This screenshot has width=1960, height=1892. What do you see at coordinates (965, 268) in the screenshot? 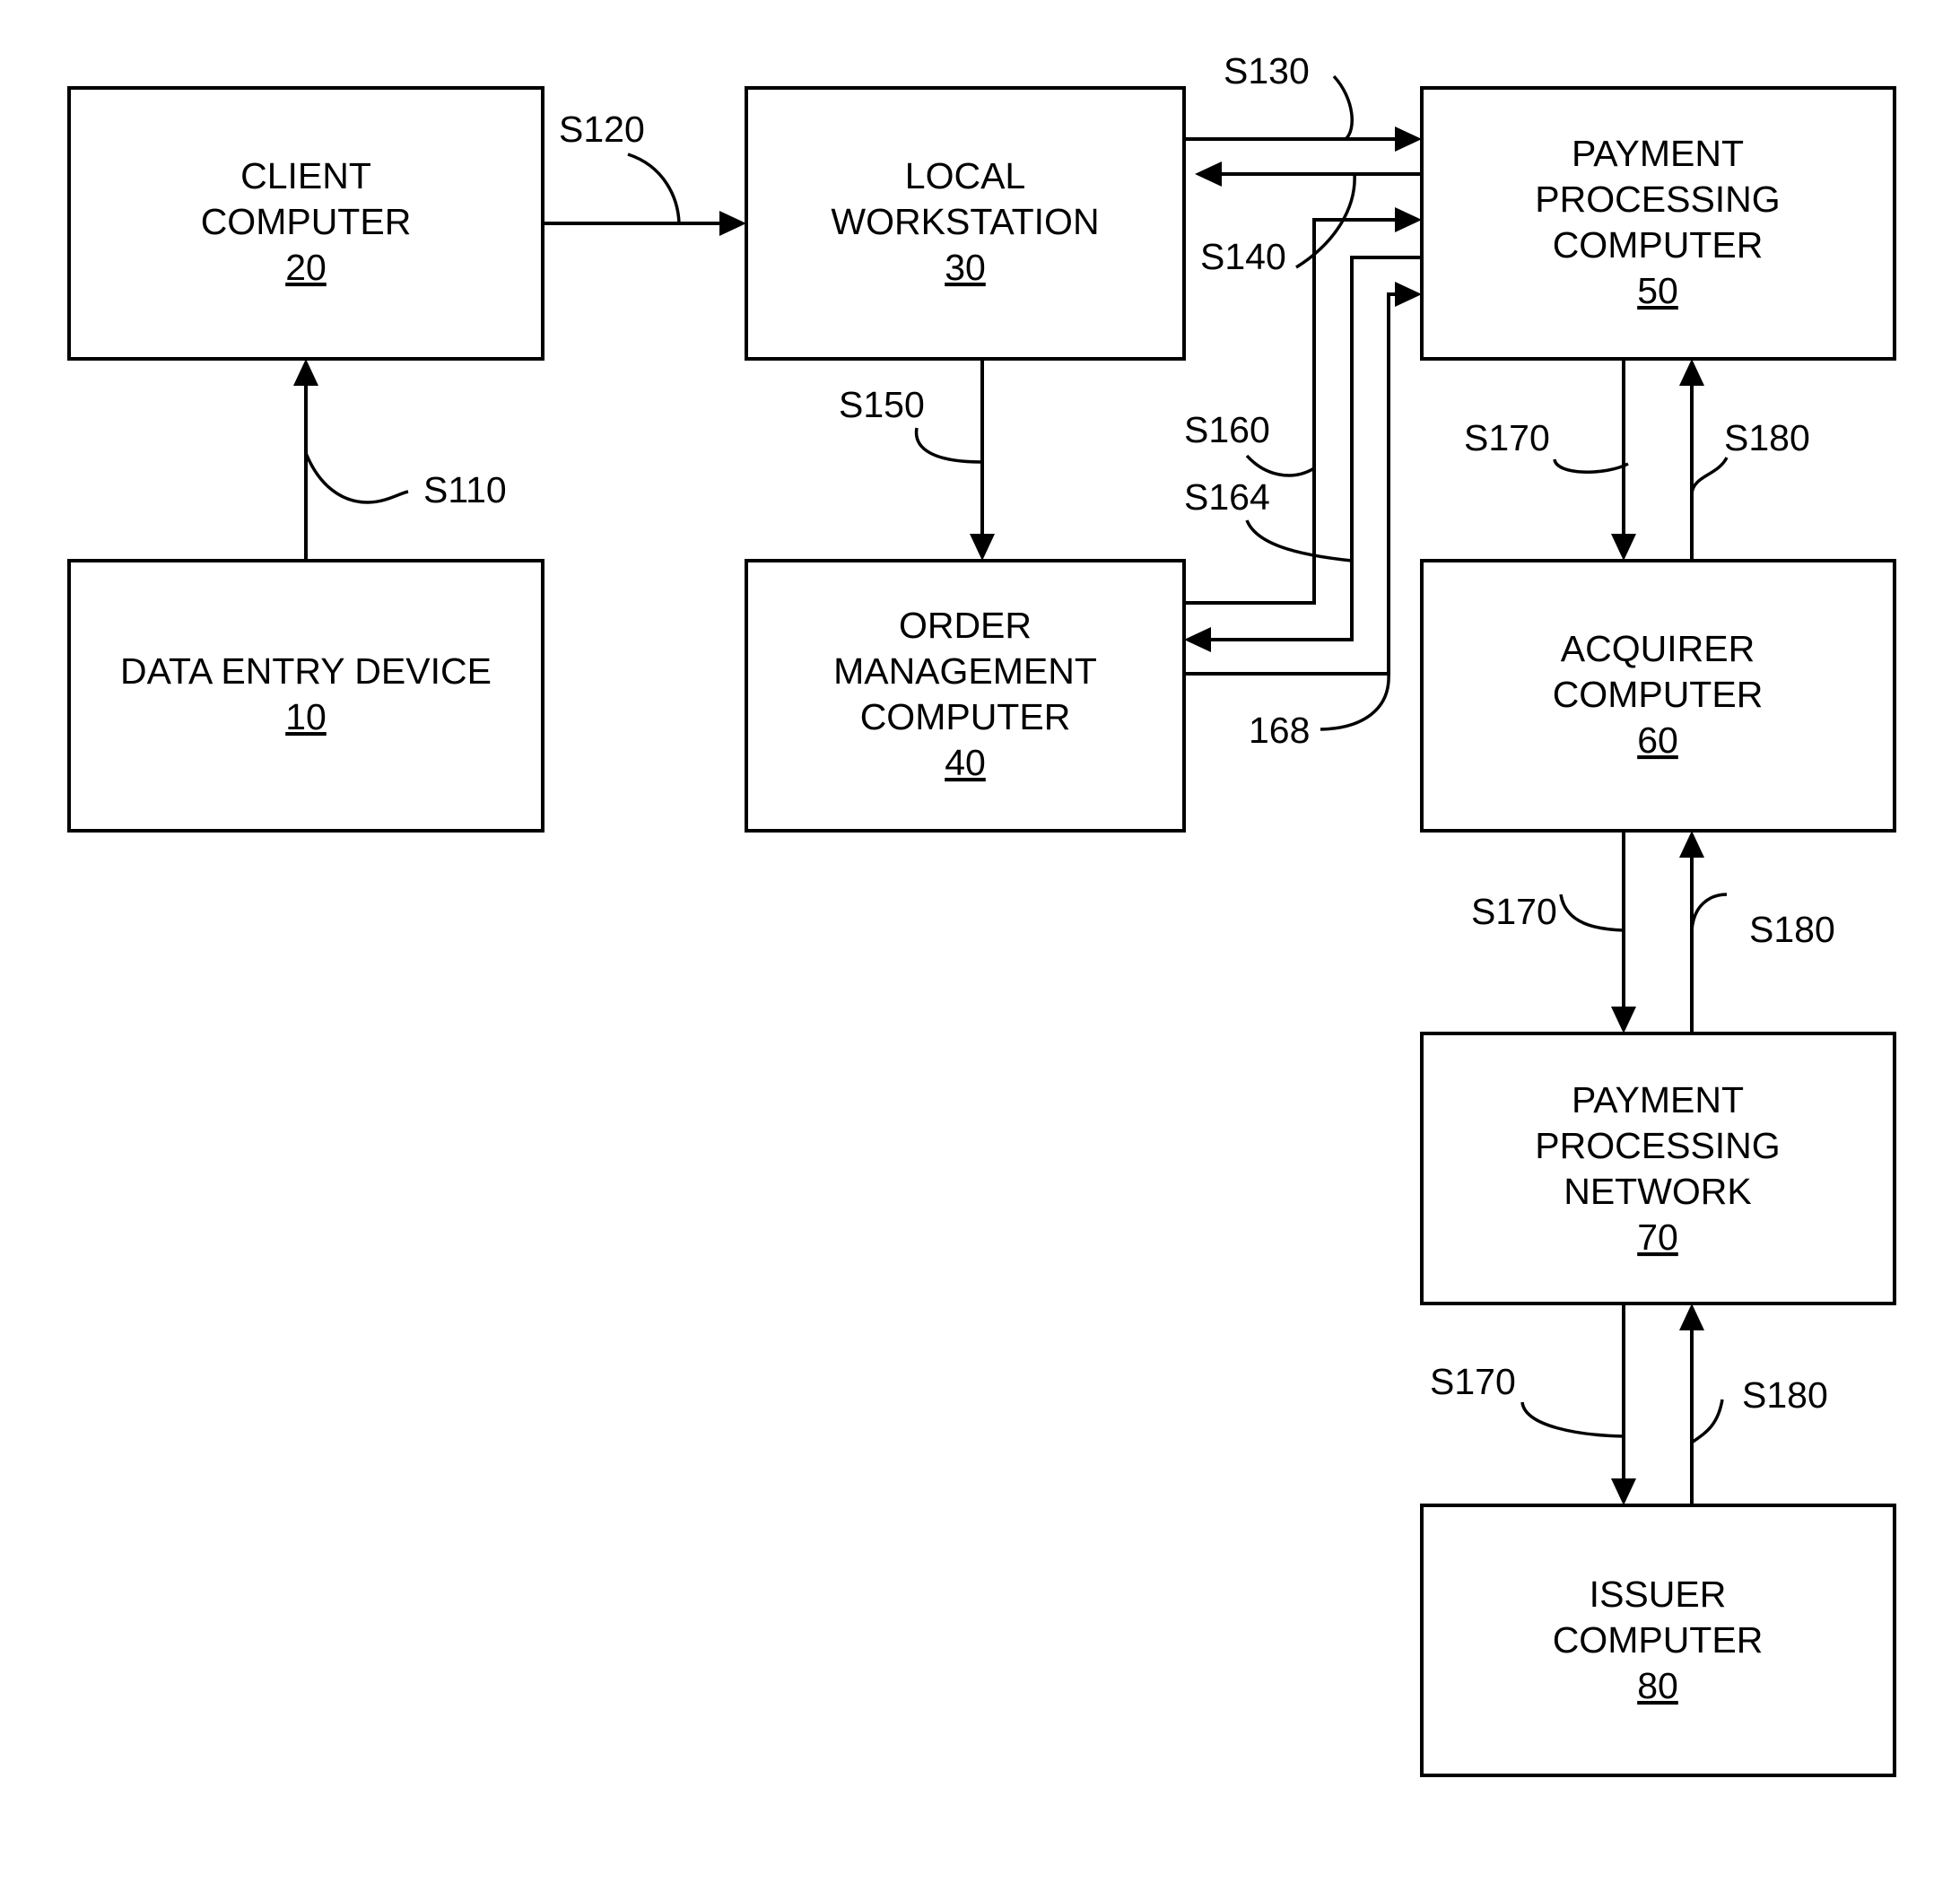
I see `box-ref: 30` at bounding box center [965, 268].